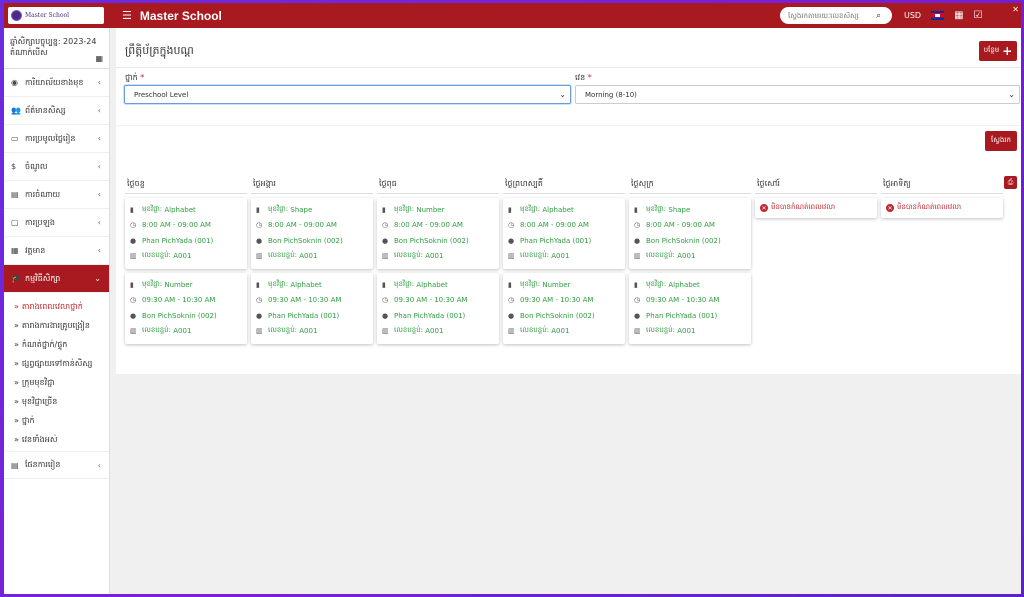  Describe the element at coordinates (797, 94) in the screenshot. I see `shift-select: Morning (8-10) ⌄` at that location.